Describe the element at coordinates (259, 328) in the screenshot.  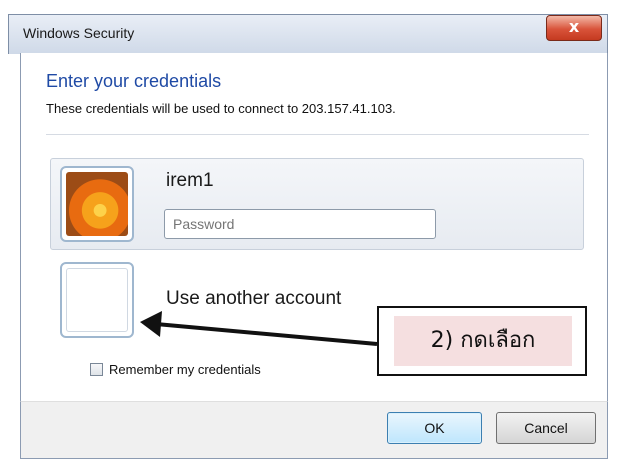
I see `arrow-left-icon` at that location.